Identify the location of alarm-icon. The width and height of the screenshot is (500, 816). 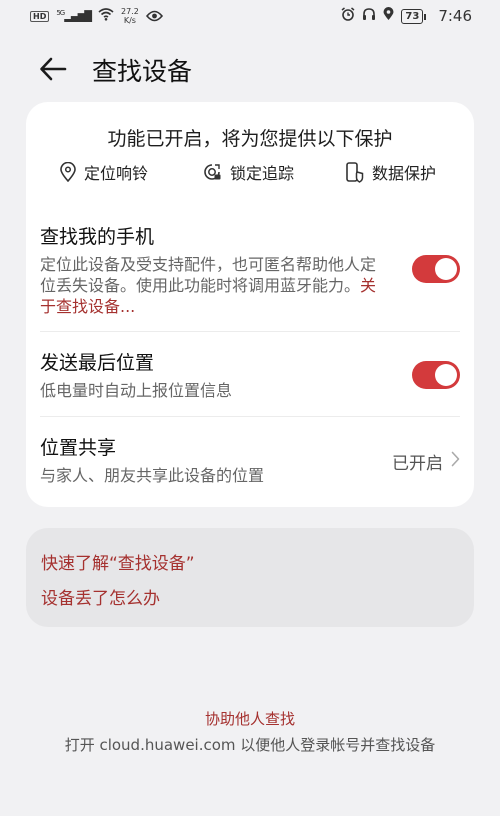
(348, 16).